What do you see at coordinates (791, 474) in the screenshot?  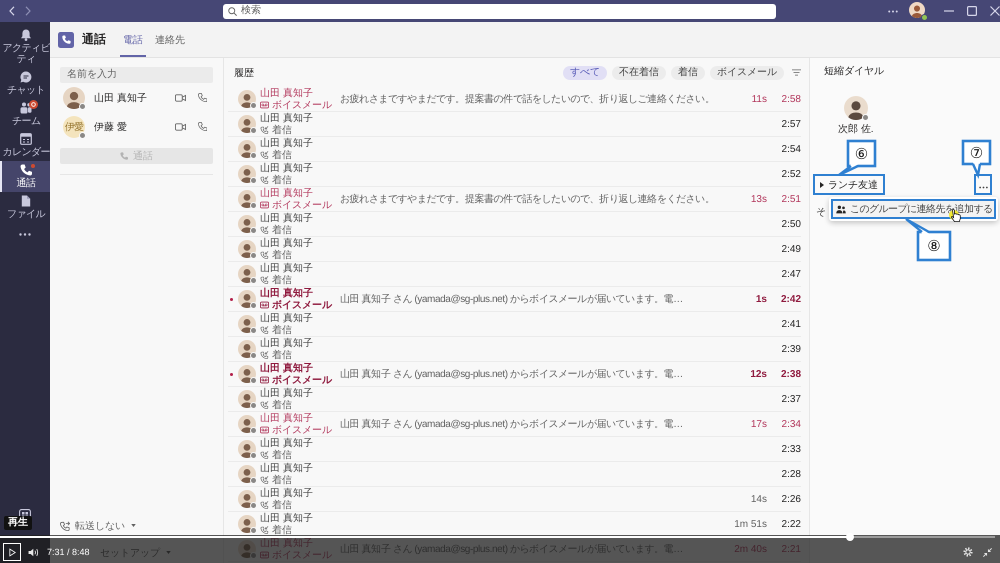 I see `call-time: 2:28` at bounding box center [791, 474].